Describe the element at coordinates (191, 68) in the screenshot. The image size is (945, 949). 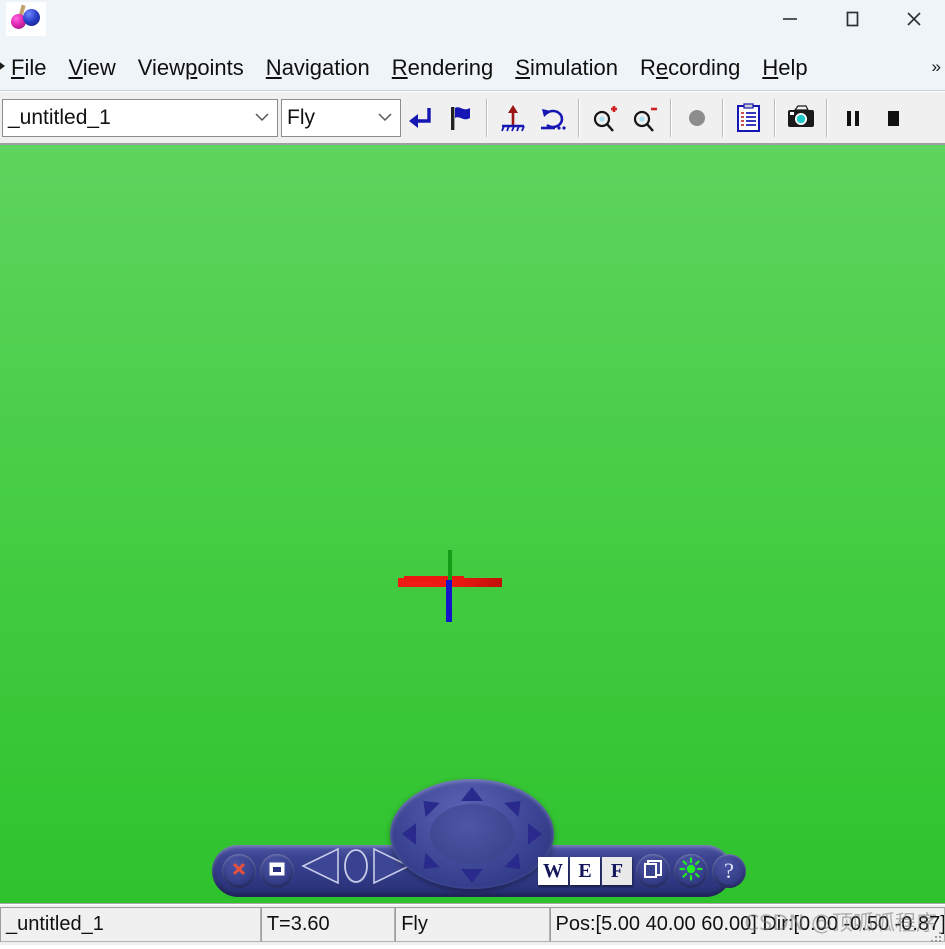
I see `menu-item-viewpoints: Viewpoints` at that location.